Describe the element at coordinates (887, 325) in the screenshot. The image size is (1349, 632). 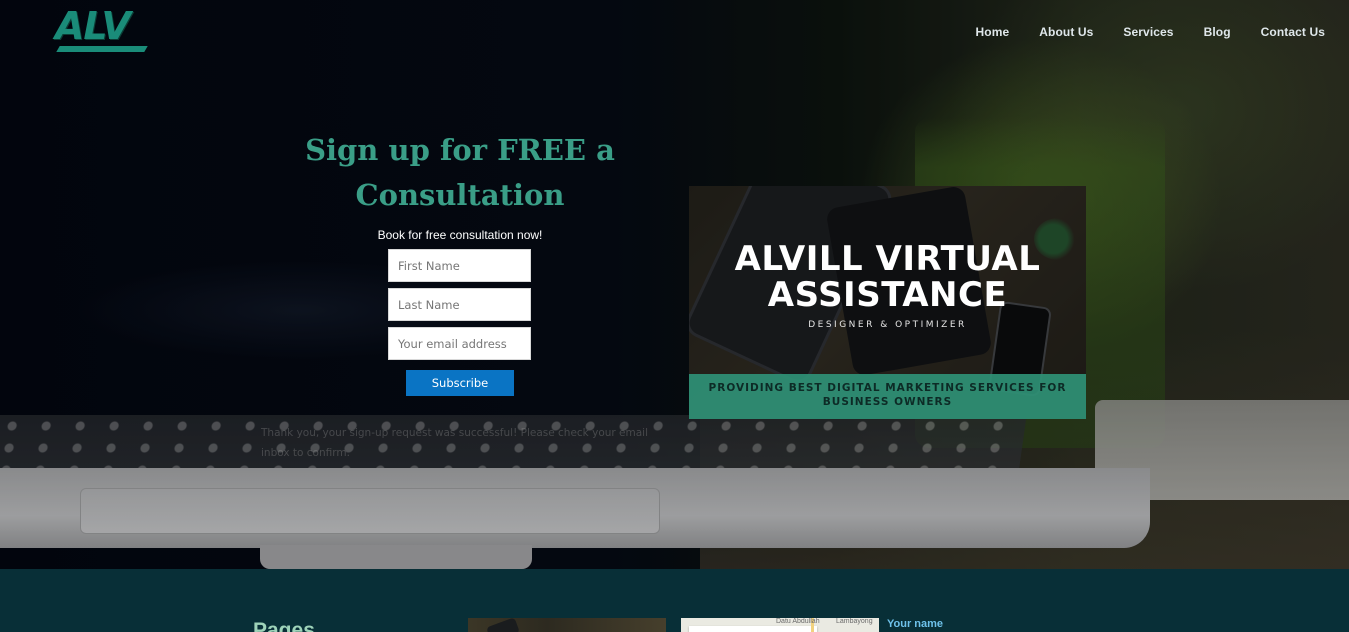
I see `banner-tagline: DESIGNER & OPTIMIZER` at that location.